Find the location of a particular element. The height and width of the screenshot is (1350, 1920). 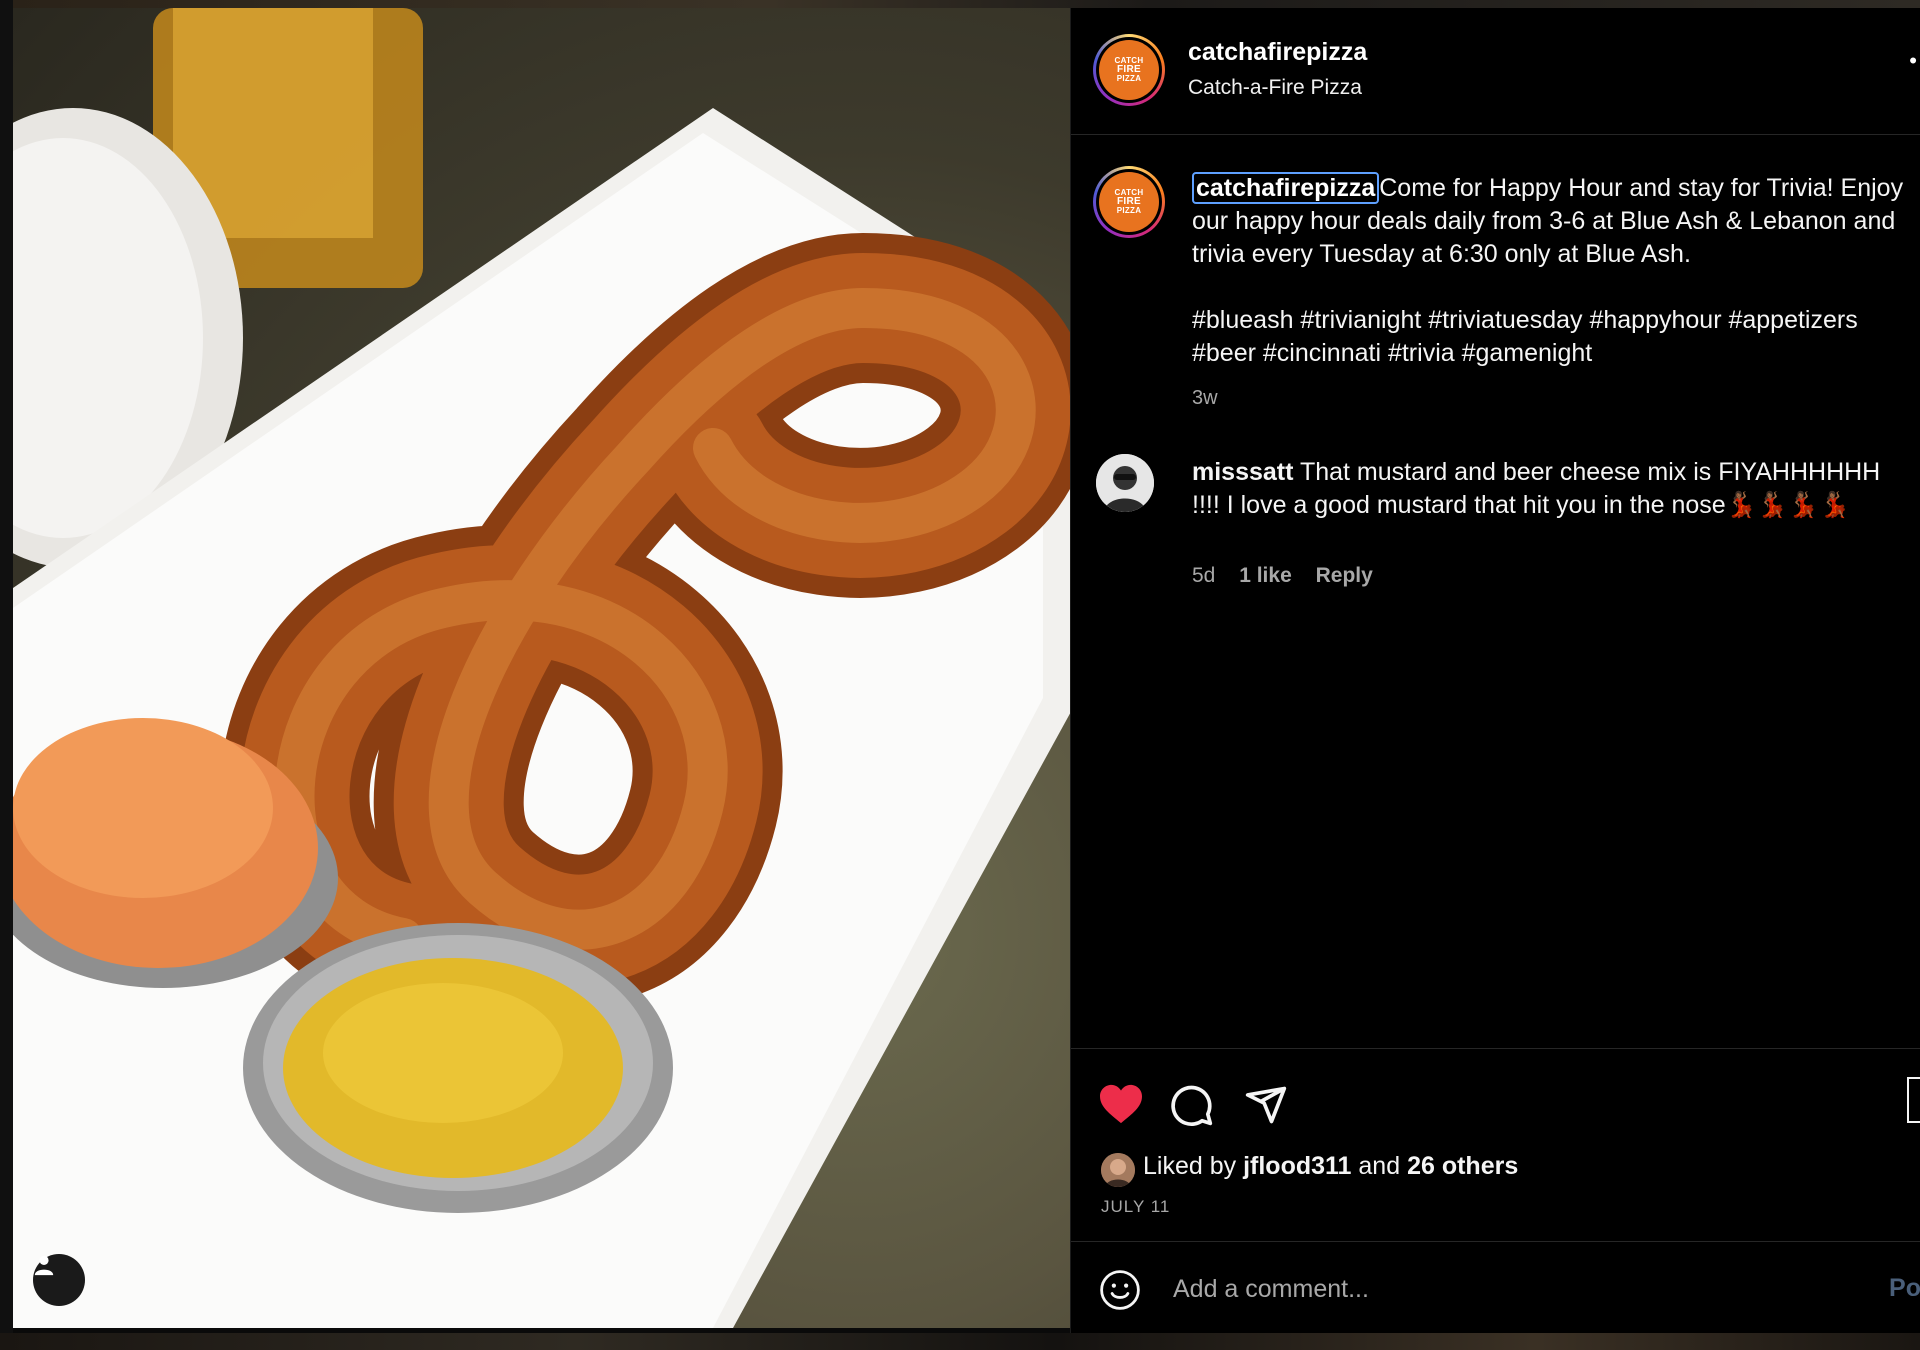

caption-username-link: catchafirepizza is located at coordinates (1286, 188).